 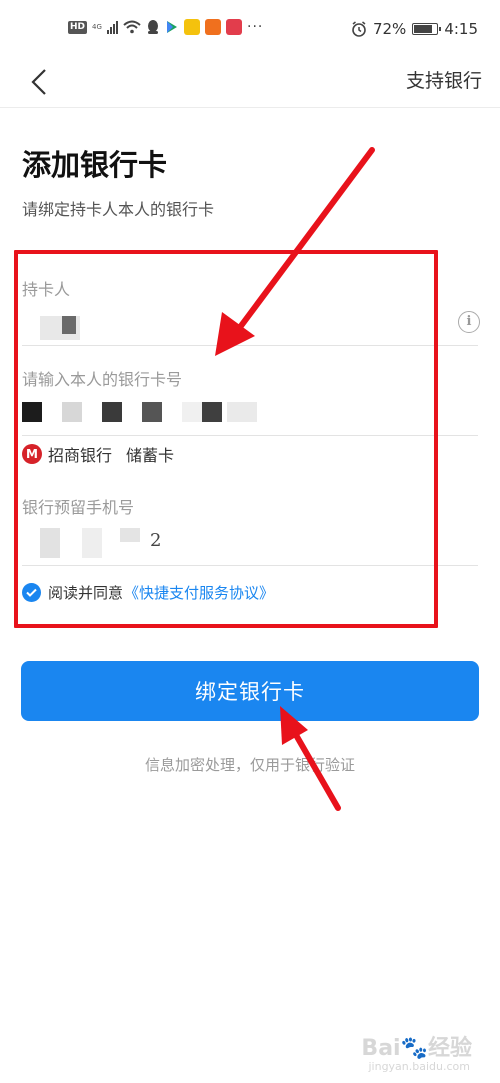 I want to click on battery-icon, so click(x=427, y=29).